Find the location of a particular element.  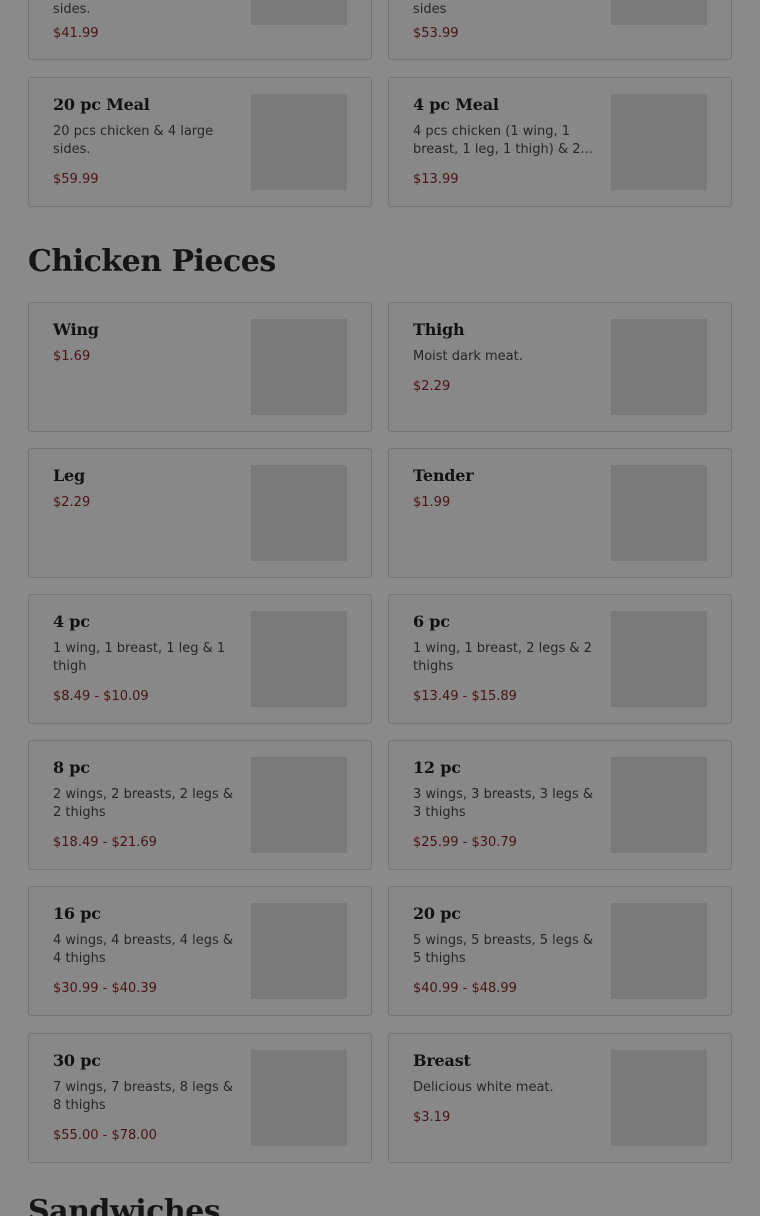

item-name: Leg is located at coordinates (69, 475).